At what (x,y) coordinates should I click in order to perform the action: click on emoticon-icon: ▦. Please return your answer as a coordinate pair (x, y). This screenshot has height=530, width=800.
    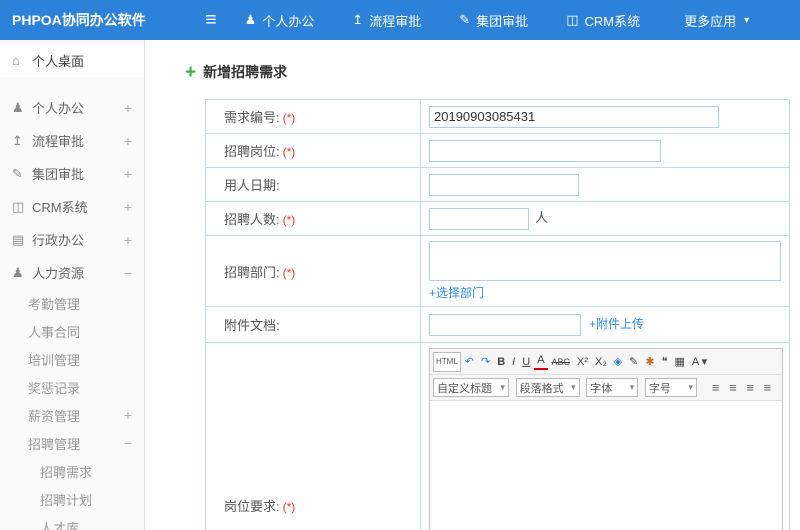
    Looking at the image, I should click on (679, 362).